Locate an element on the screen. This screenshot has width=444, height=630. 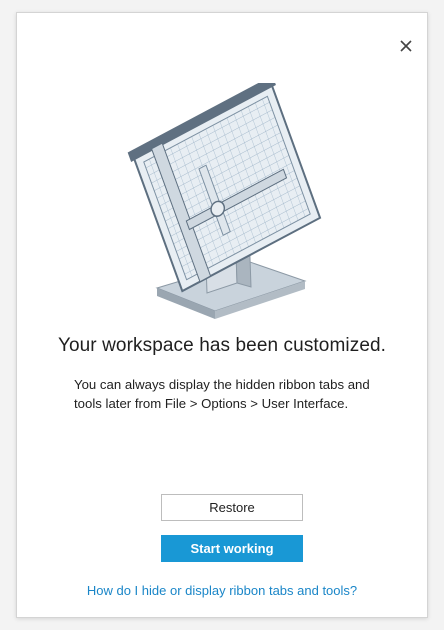
restore-button: Restore is located at coordinates (232, 507).